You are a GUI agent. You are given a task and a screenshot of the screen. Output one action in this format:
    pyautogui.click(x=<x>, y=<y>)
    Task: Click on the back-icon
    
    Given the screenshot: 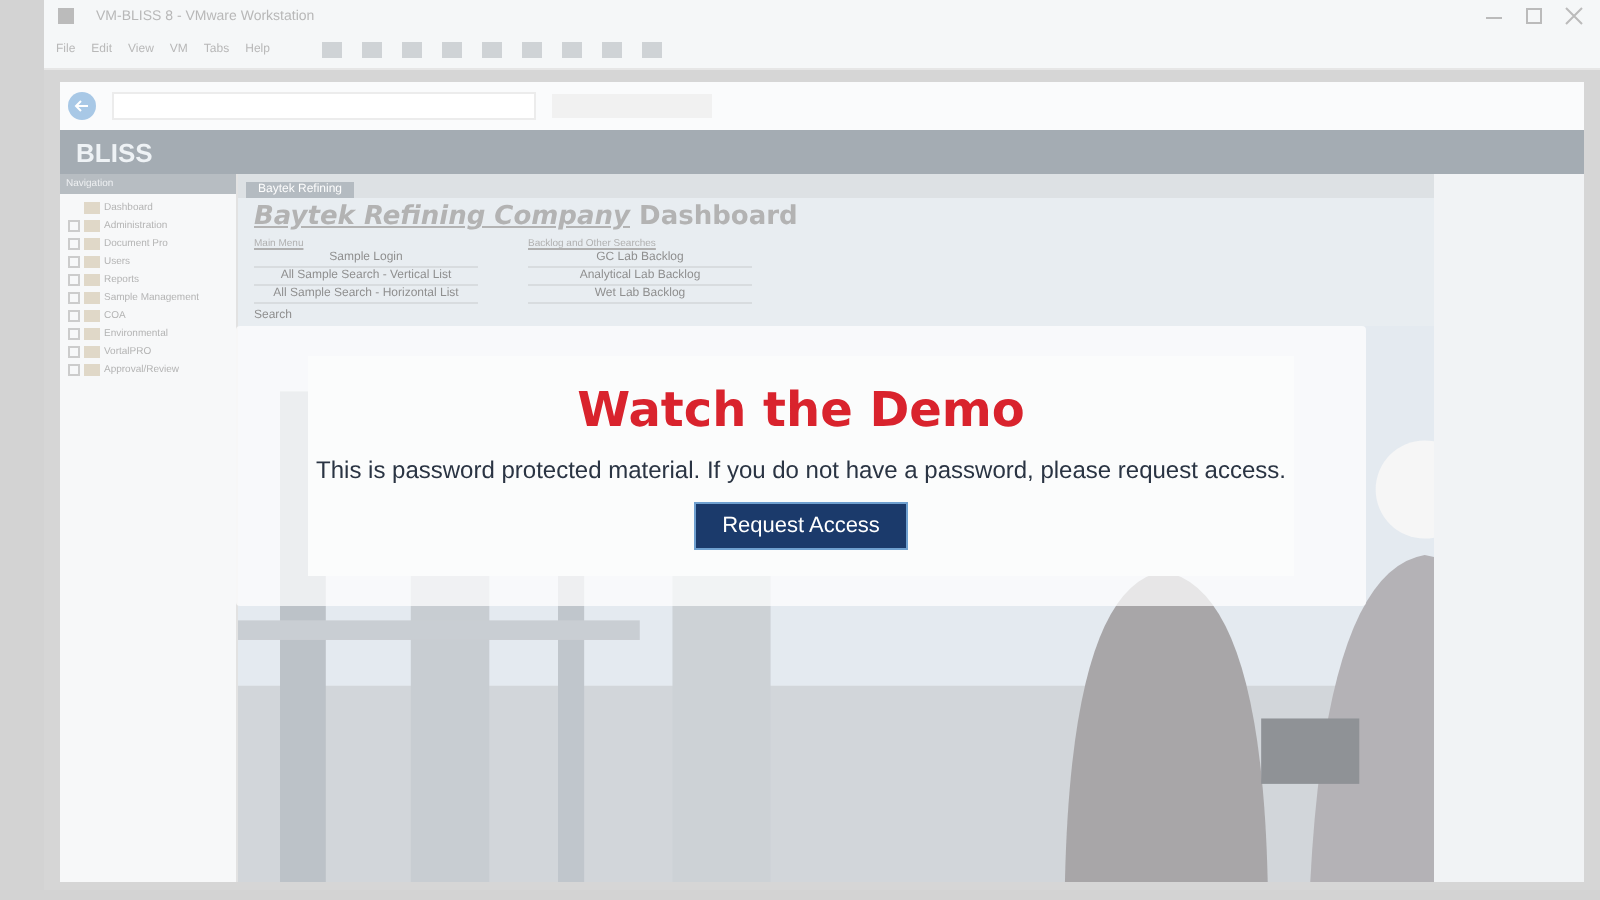 What is the action you would take?
    pyautogui.click(x=82, y=106)
    